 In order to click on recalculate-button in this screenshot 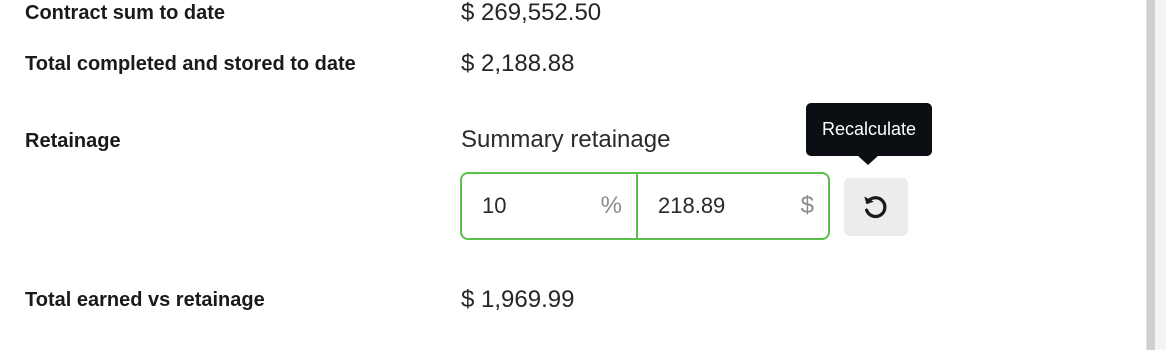, I will do `click(876, 207)`.